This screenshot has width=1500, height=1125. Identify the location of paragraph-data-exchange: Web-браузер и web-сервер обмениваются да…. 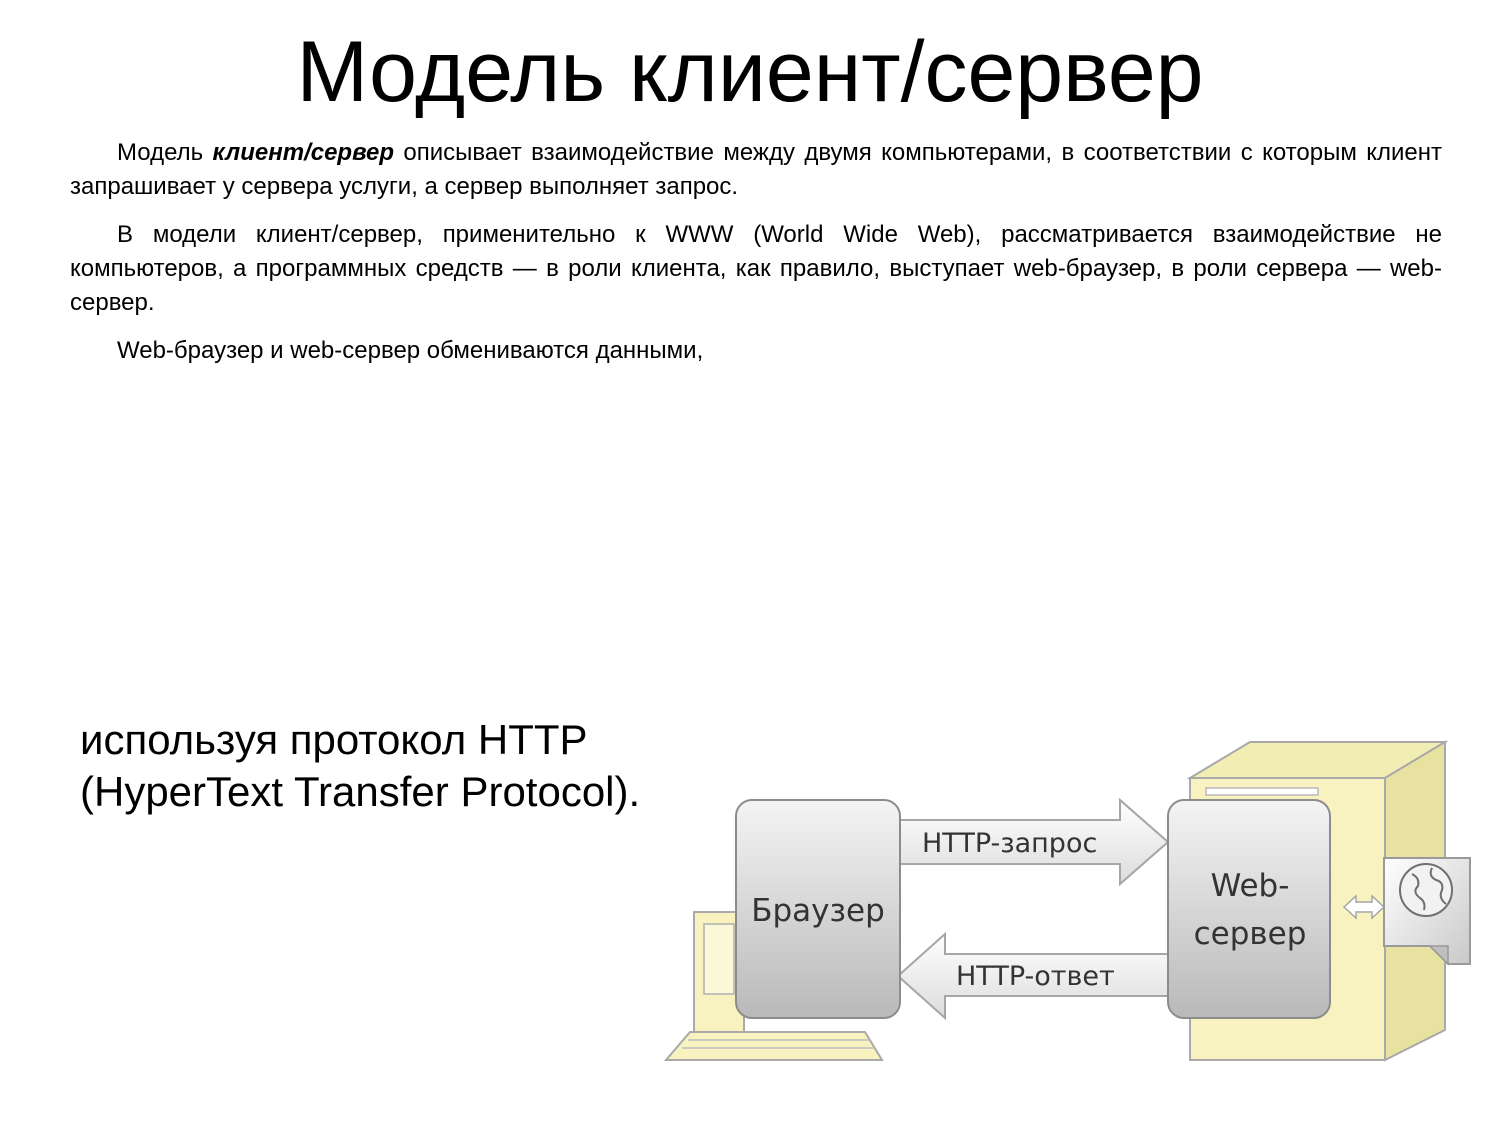
(410, 350).